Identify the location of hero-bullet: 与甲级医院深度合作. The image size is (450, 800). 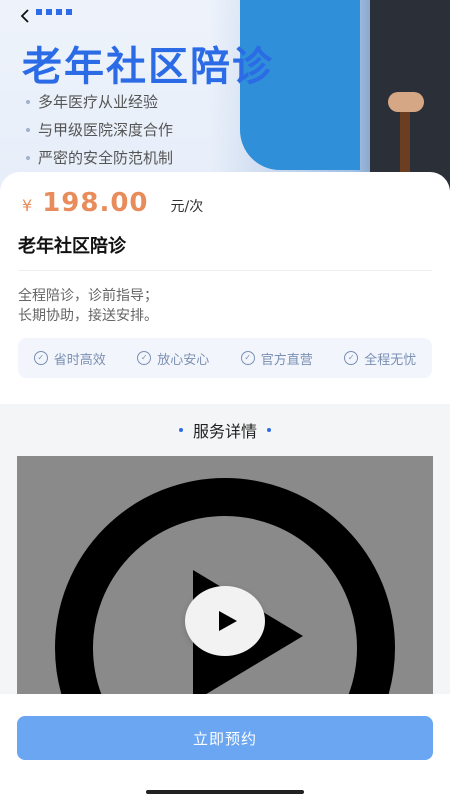
(99, 130).